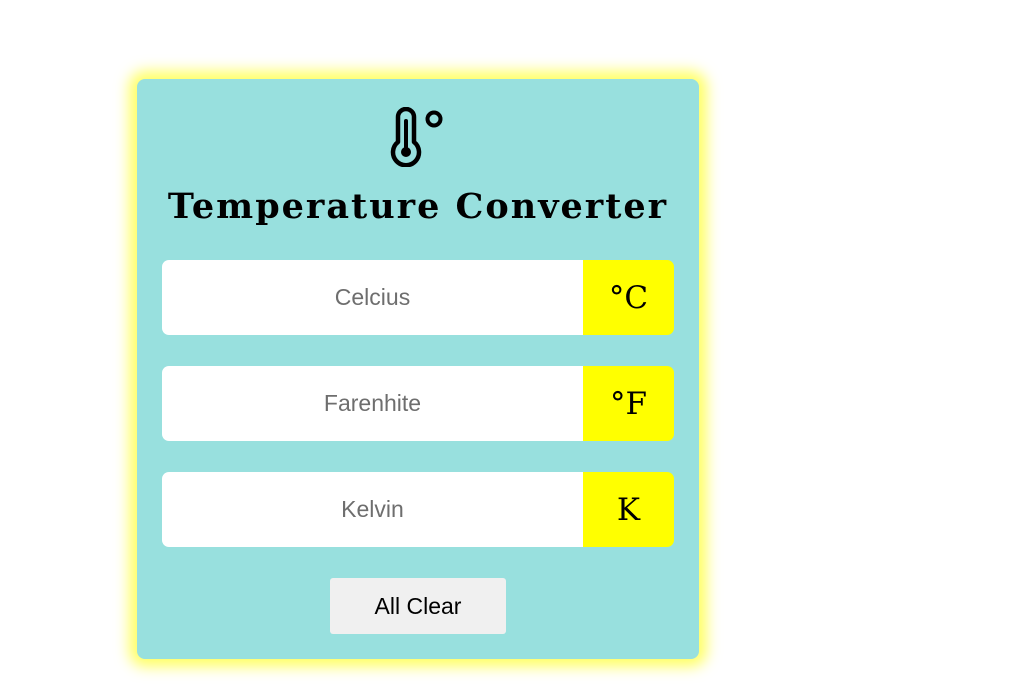 Image resolution: width=1022 pixels, height=697 pixels. What do you see at coordinates (372, 297) in the screenshot?
I see `celsius-input` at bounding box center [372, 297].